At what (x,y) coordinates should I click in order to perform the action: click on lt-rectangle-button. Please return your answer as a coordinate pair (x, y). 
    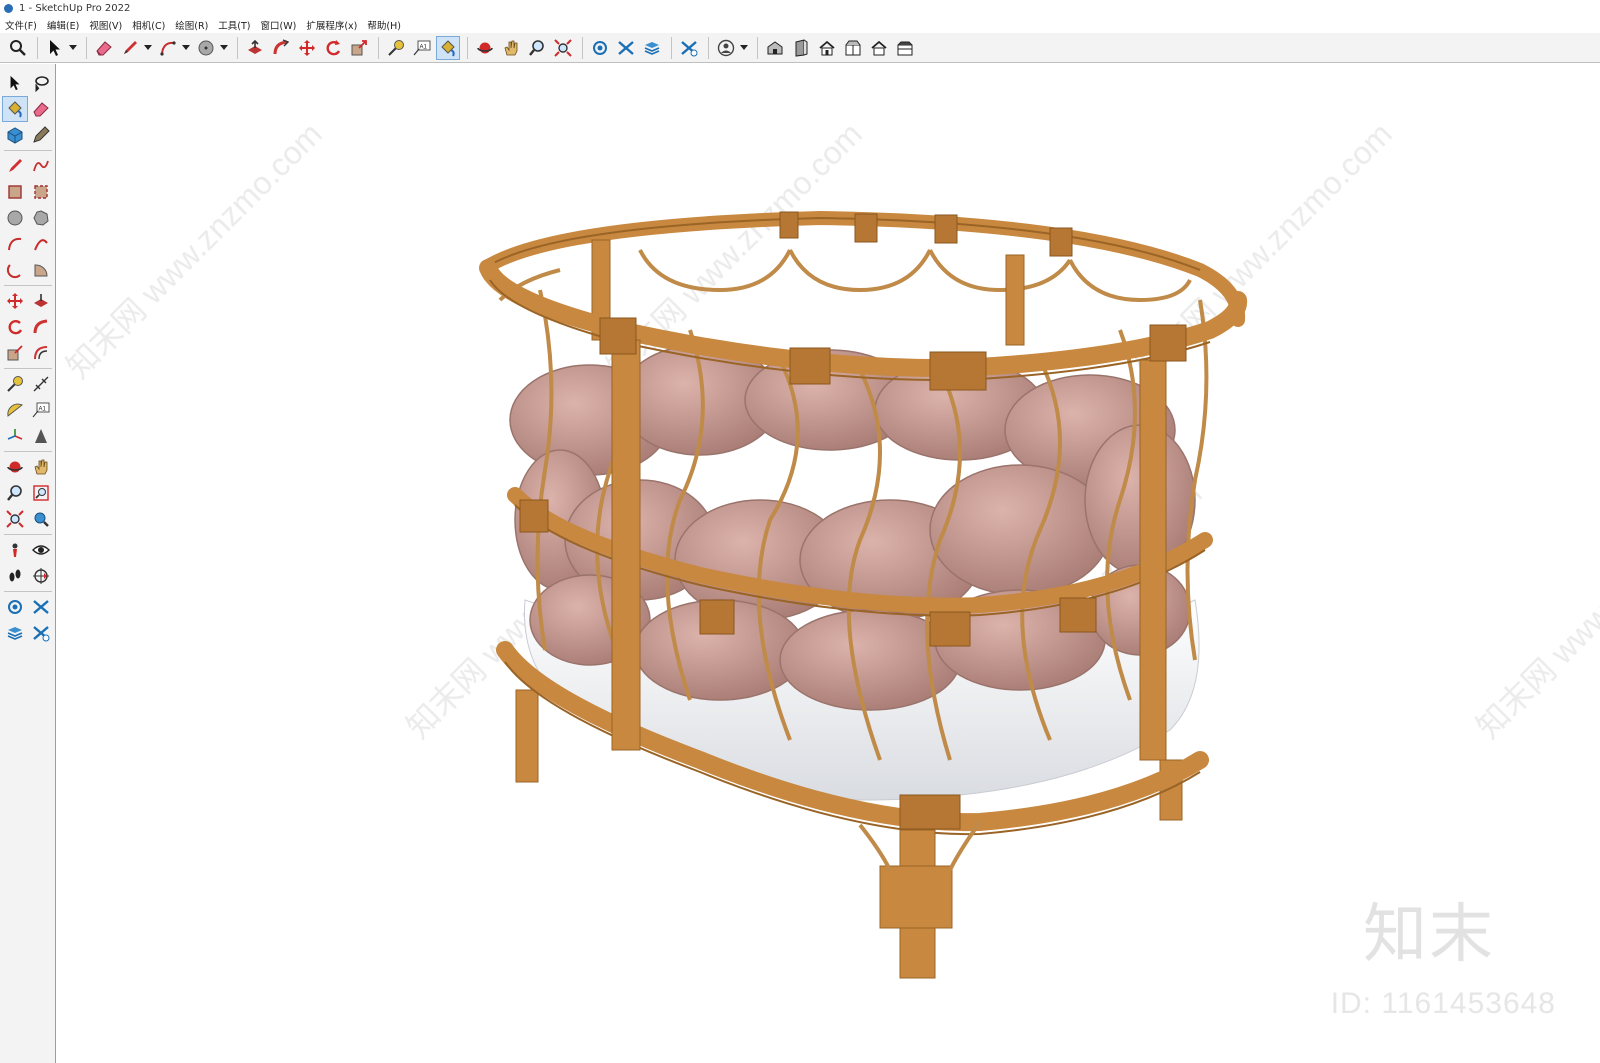
    Looking at the image, I should click on (15, 192).